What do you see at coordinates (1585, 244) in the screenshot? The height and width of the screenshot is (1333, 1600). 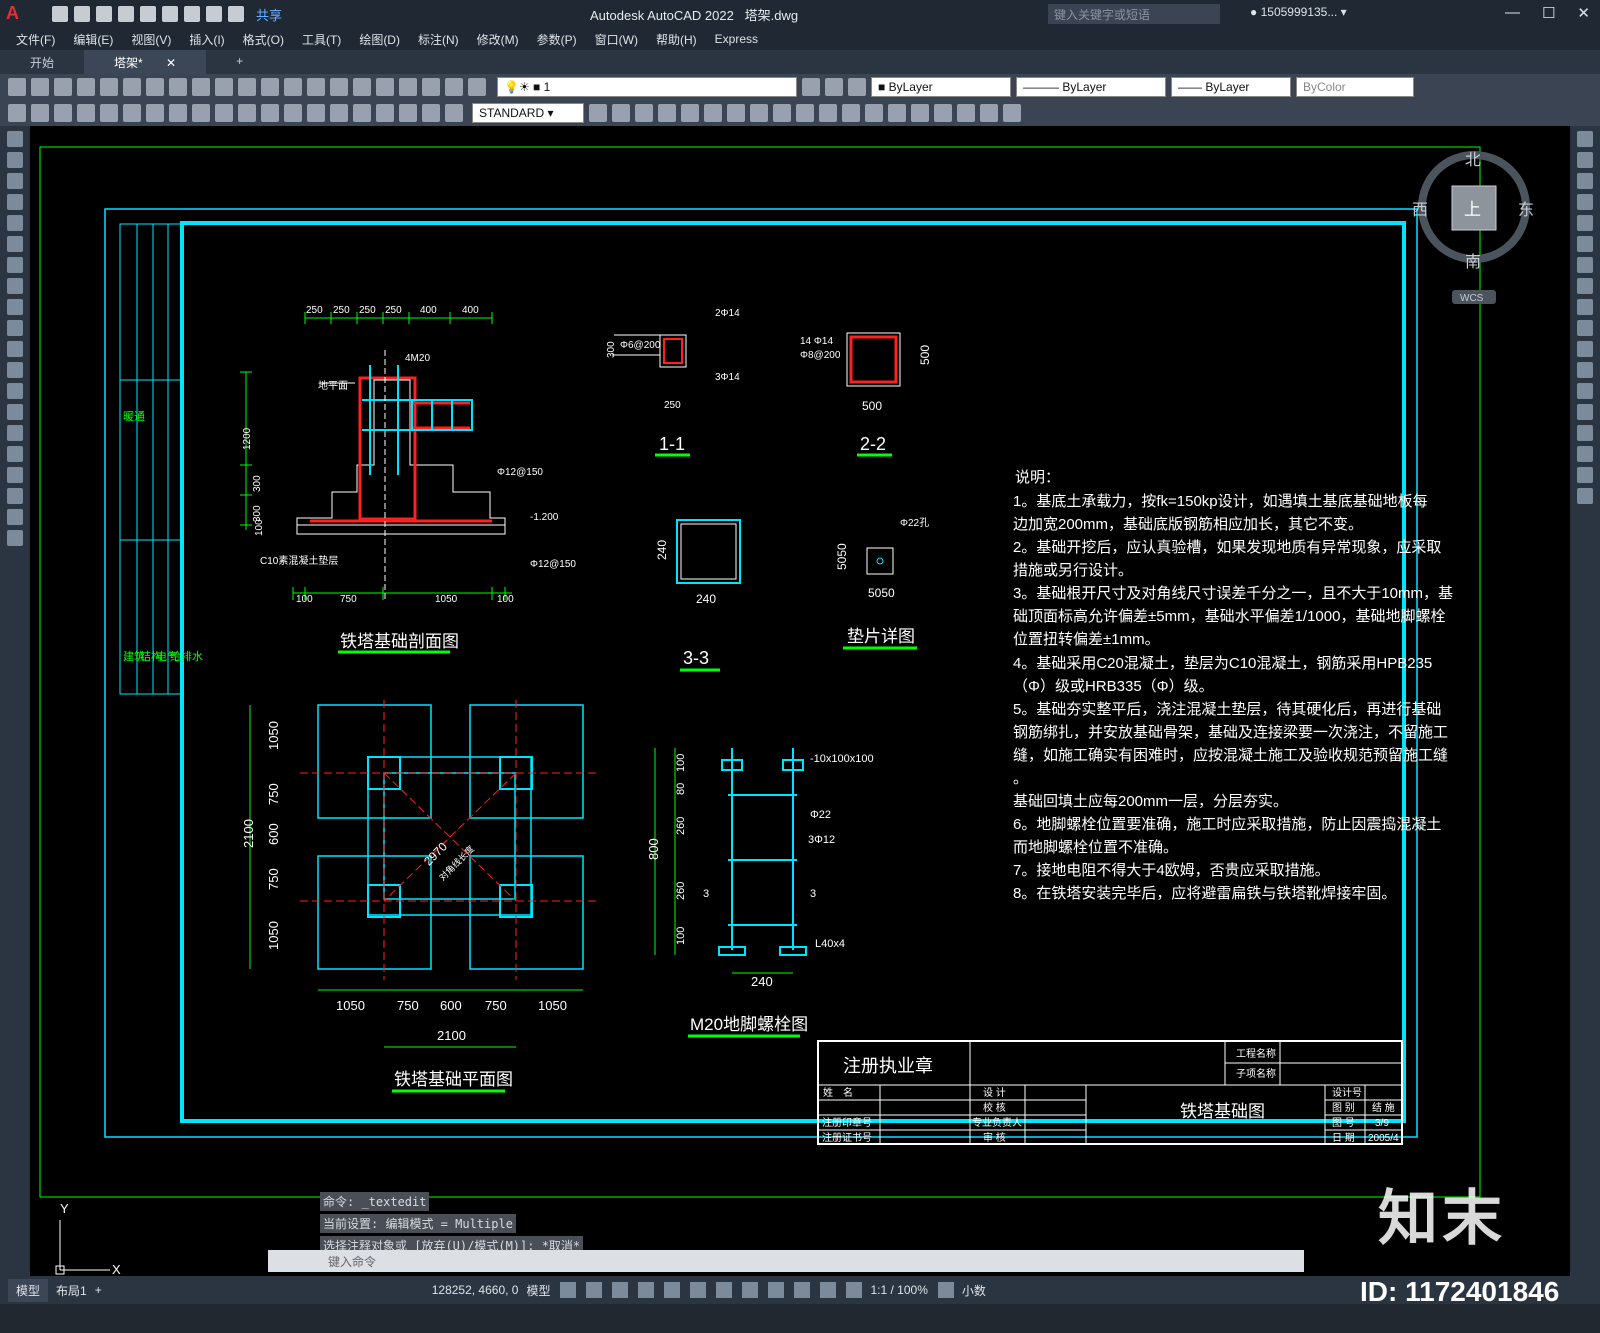 I see `move-icon` at bounding box center [1585, 244].